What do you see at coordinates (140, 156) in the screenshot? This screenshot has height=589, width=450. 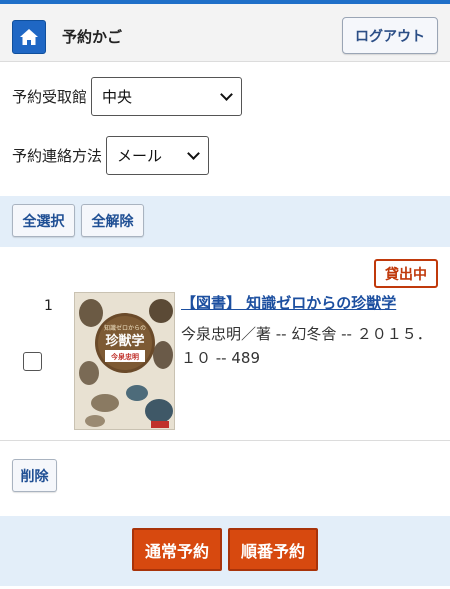 I see `contact-selected-value: メール` at bounding box center [140, 156].